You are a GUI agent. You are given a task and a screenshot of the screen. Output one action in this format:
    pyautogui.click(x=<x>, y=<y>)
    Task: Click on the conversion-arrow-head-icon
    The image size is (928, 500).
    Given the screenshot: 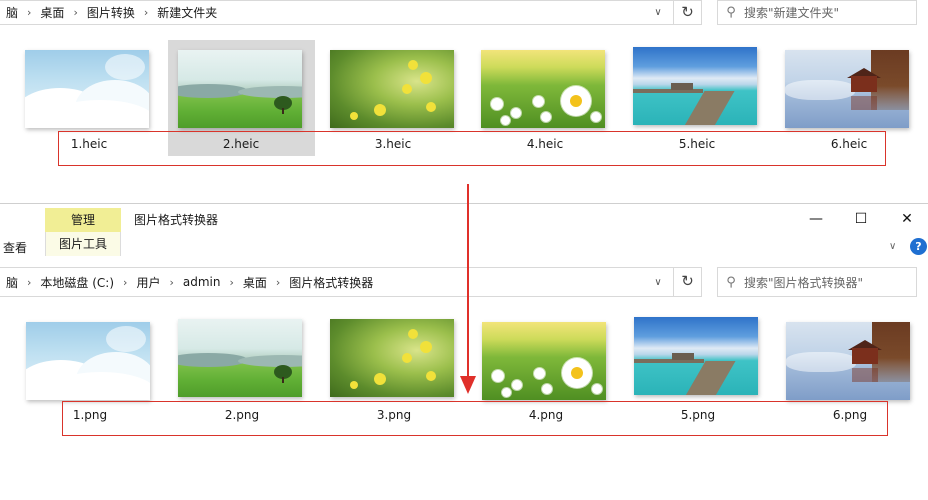 What is the action you would take?
    pyautogui.click(x=468, y=385)
    